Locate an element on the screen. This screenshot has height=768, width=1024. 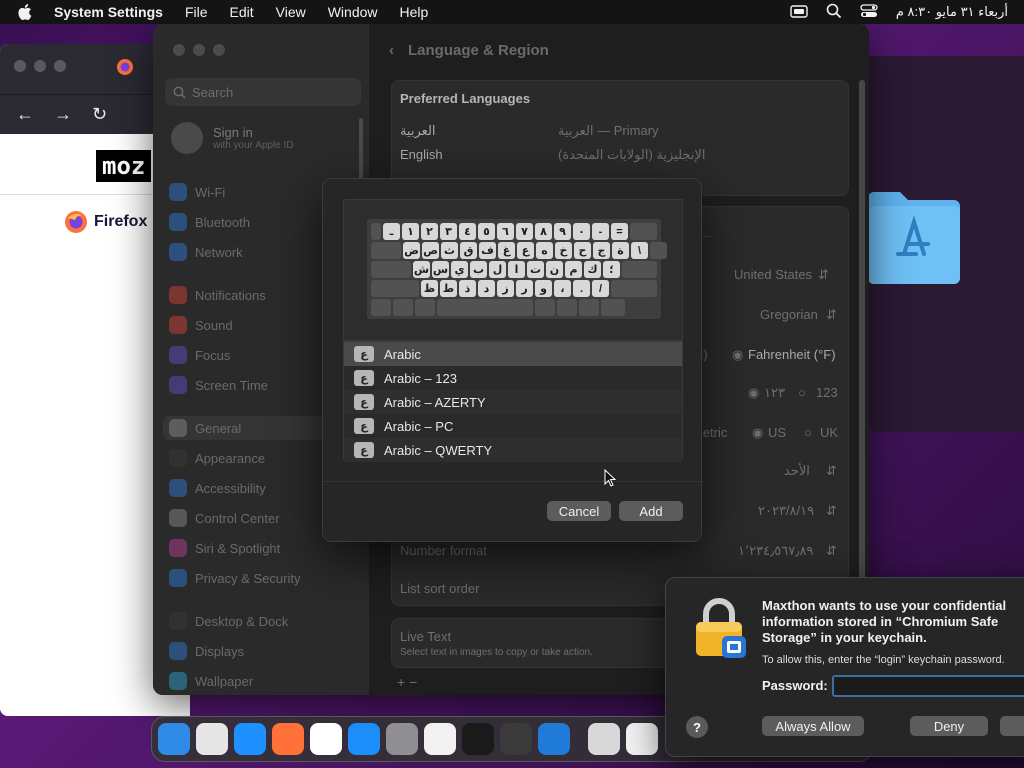
menu-help: Help is located at coordinates (414, 12).